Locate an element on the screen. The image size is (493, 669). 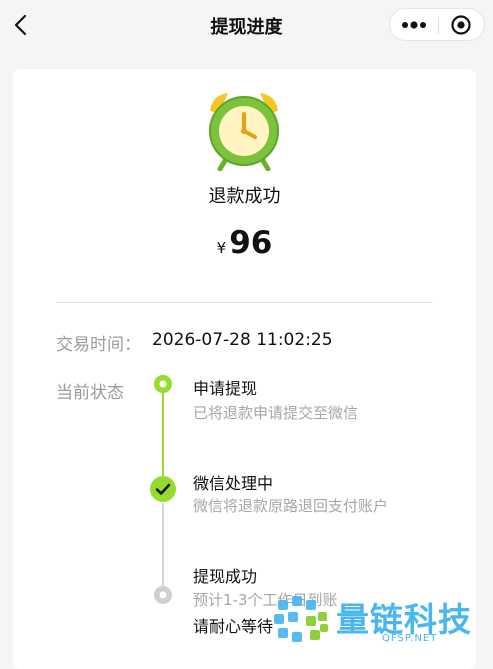
navigation-bar: 提现进度 is located at coordinates (246, 25).